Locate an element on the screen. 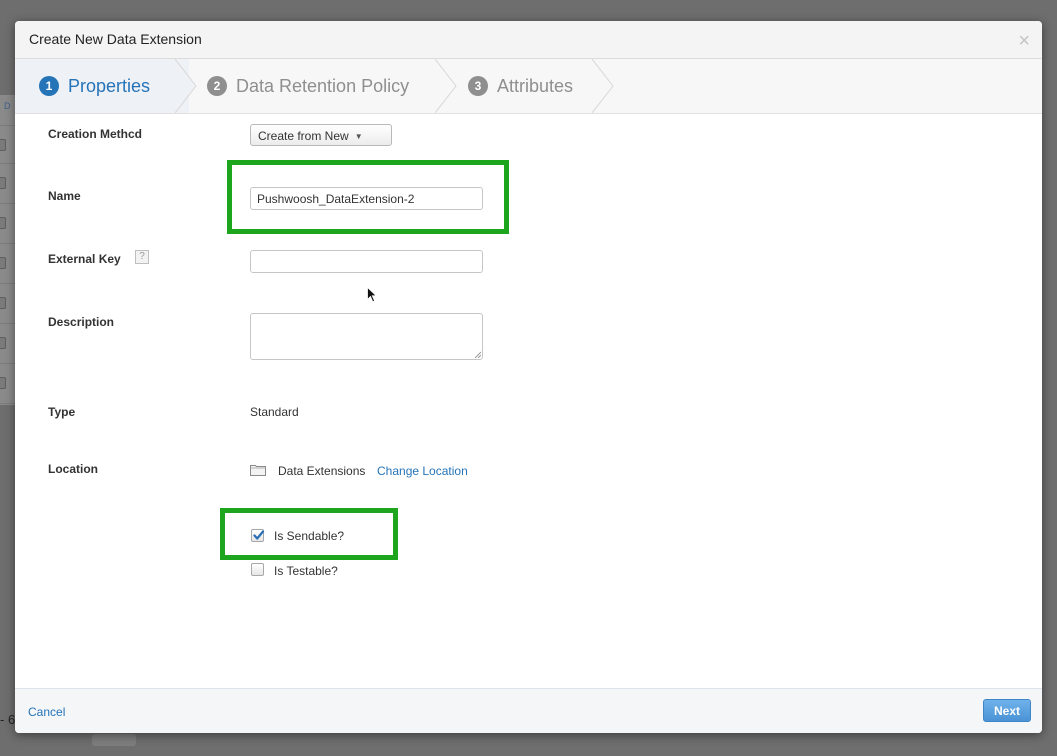  step-attributes: 3 Attributes is located at coordinates (520, 86).